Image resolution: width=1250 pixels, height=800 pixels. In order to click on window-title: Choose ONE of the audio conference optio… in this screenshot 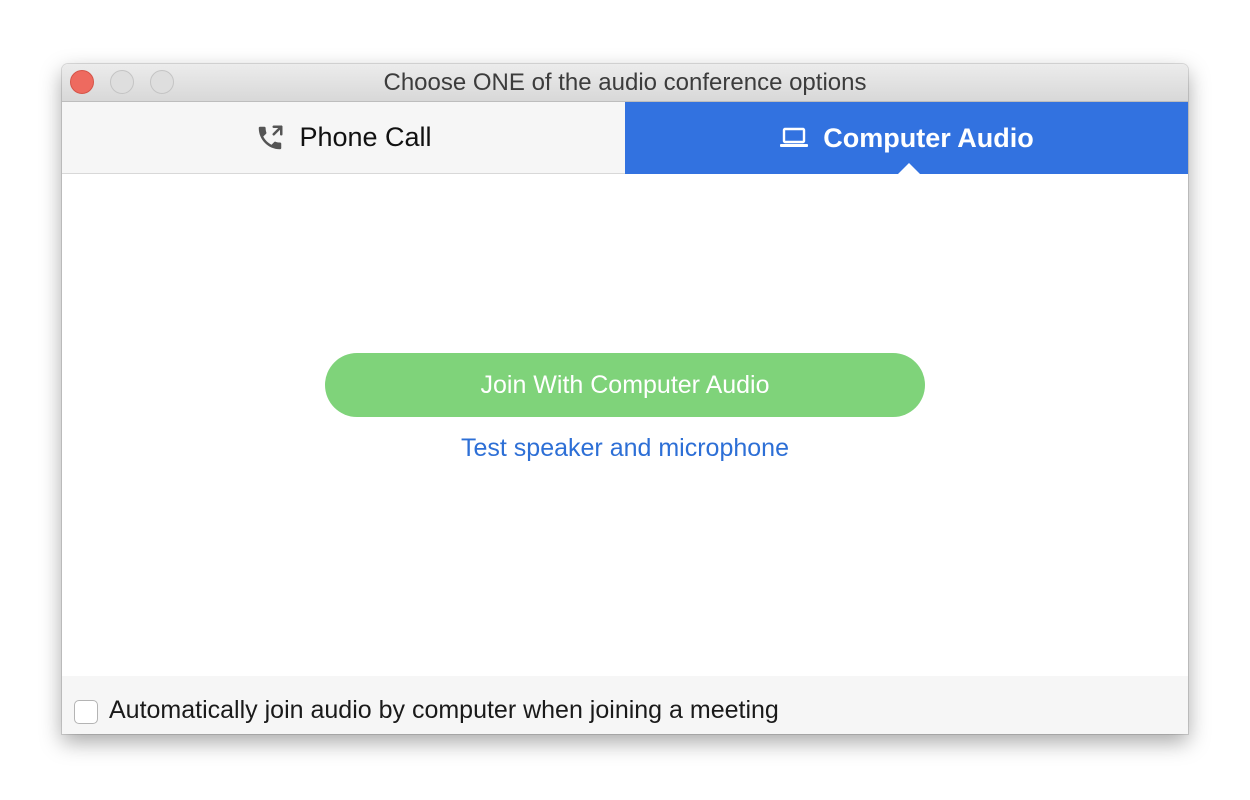, I will do `click(625, 82)`.